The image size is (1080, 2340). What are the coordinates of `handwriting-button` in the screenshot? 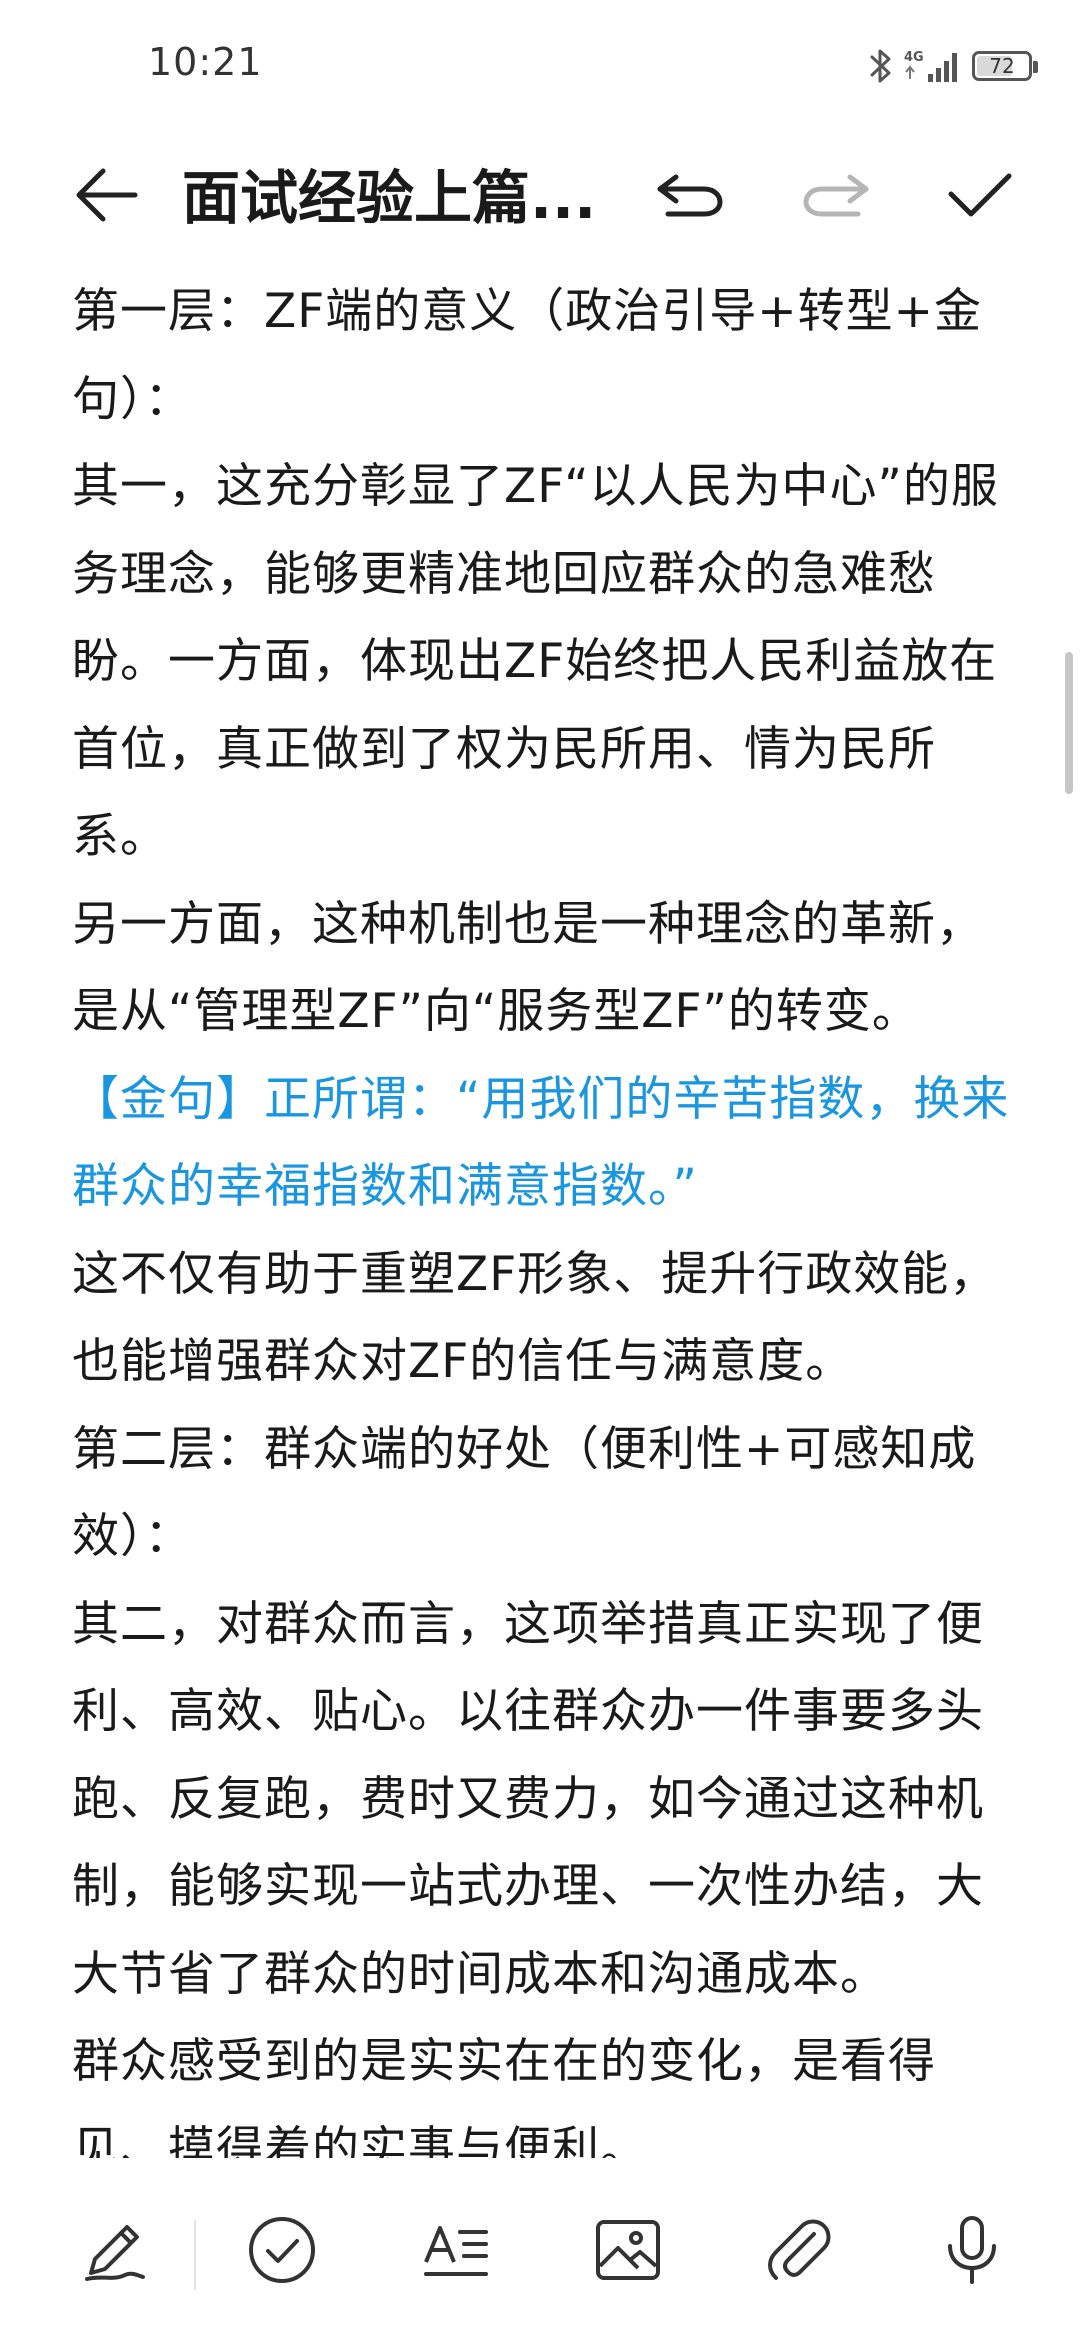 It's located at (114, 2250).